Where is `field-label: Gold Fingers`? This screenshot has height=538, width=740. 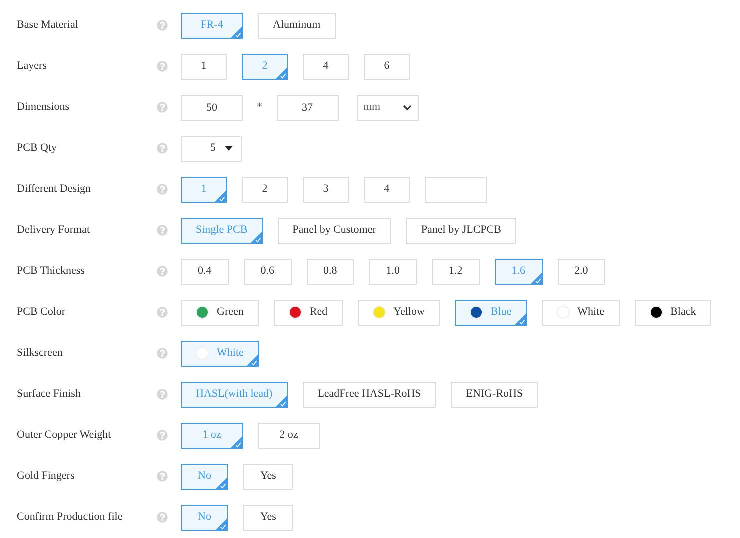 field-label: Gold Fingers is located at coordinates (46, 476).